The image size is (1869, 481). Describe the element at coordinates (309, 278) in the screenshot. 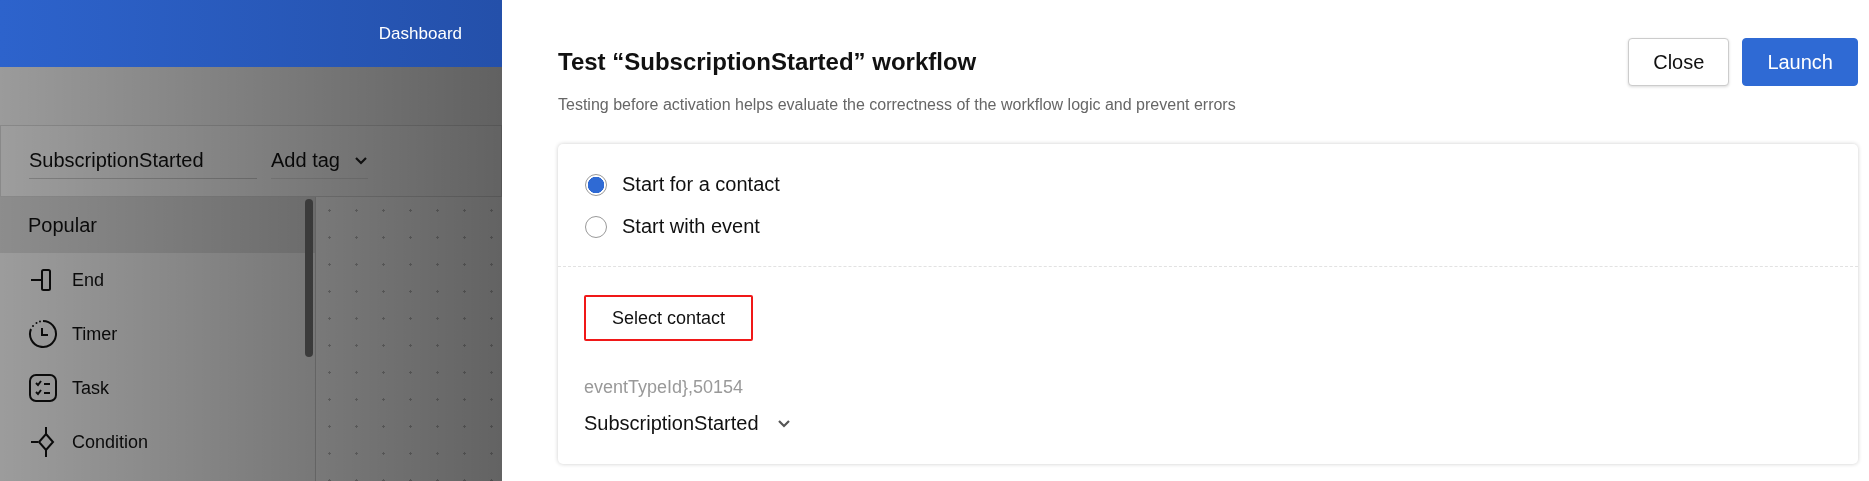

I see `scrollbar-thumb` at that location.